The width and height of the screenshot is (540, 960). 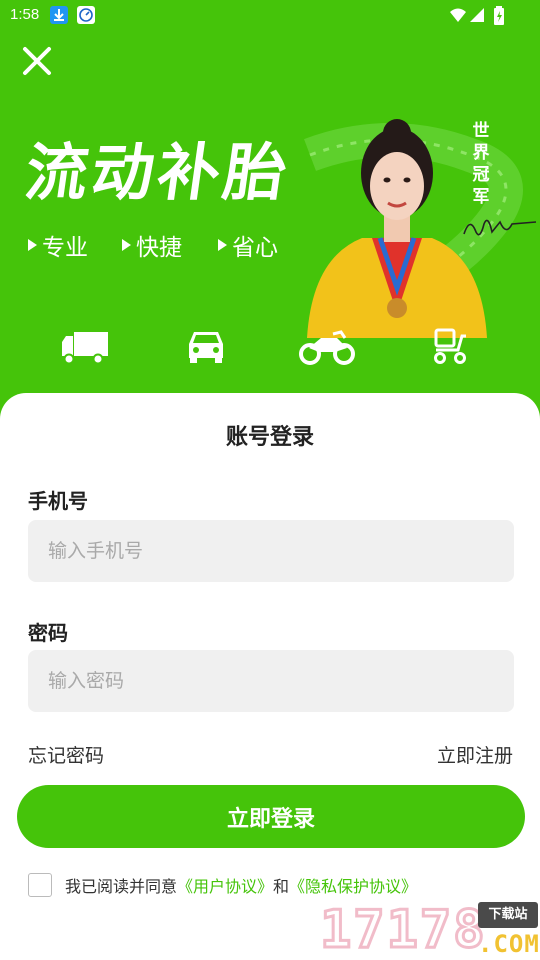 I want to click on close-icon, so click(x=37, y=61).